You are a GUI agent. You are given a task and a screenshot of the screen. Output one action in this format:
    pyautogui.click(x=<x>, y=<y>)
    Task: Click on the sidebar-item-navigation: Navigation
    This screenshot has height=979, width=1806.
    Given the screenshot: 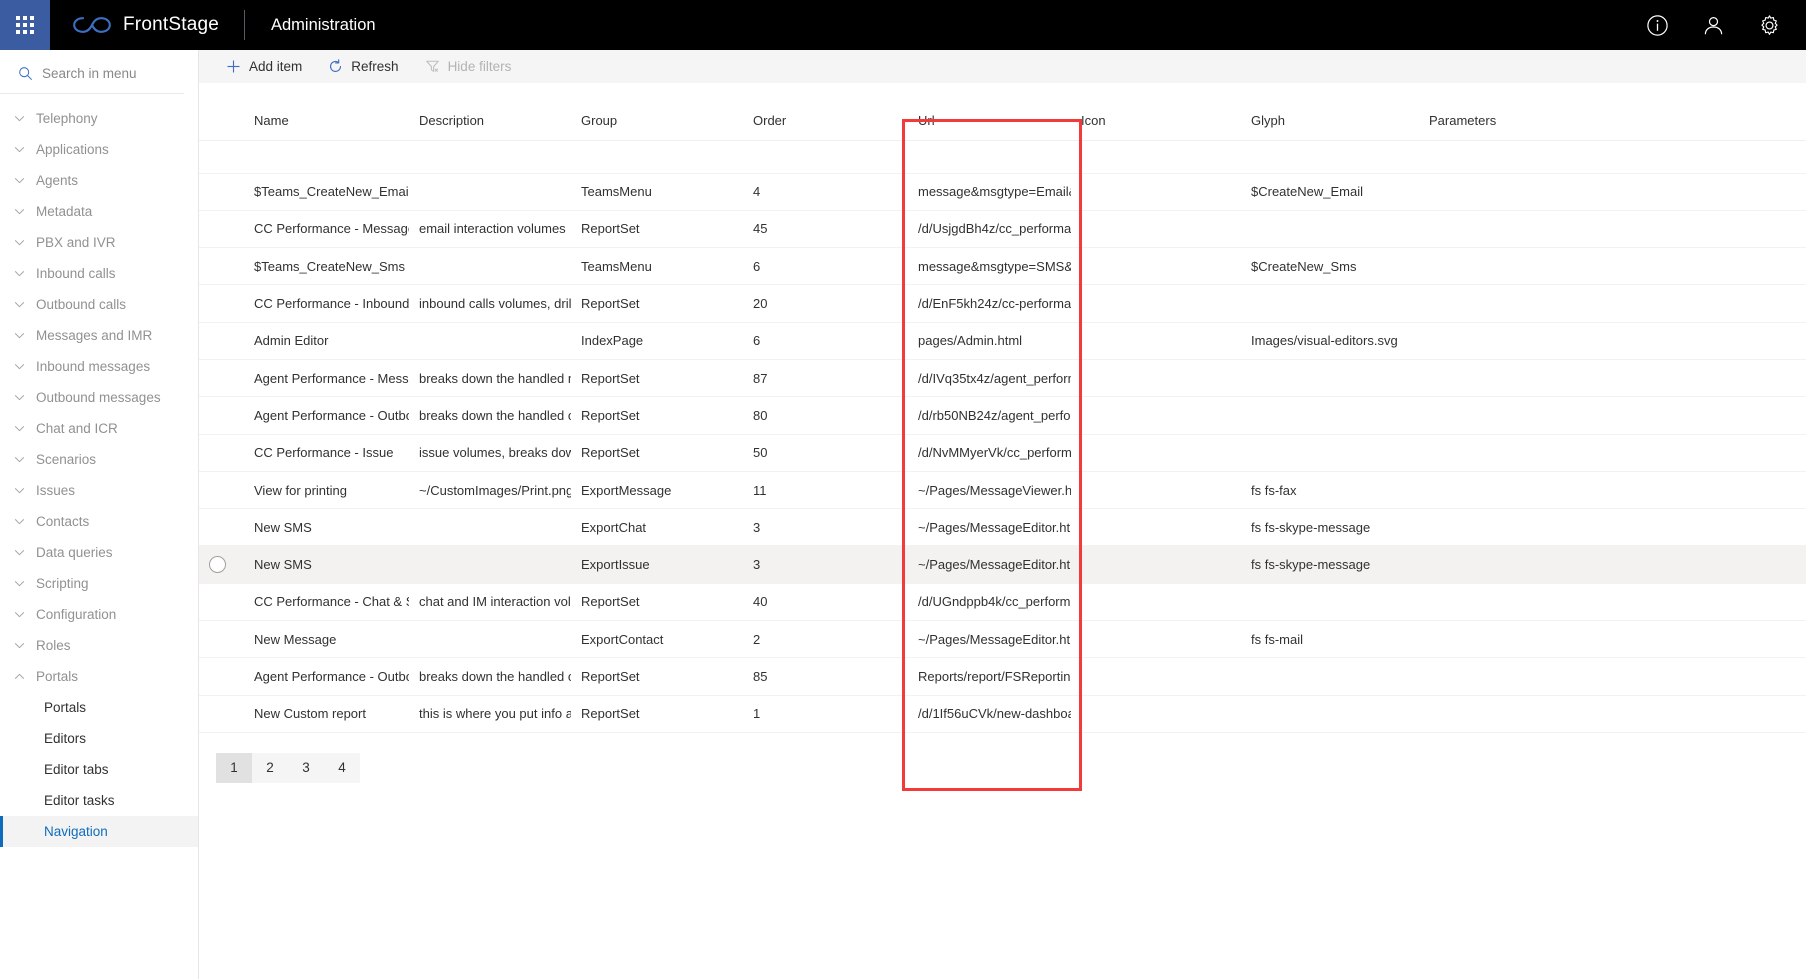 What is the action you would take?
    pyautogui.click(x=99, y=831)
    